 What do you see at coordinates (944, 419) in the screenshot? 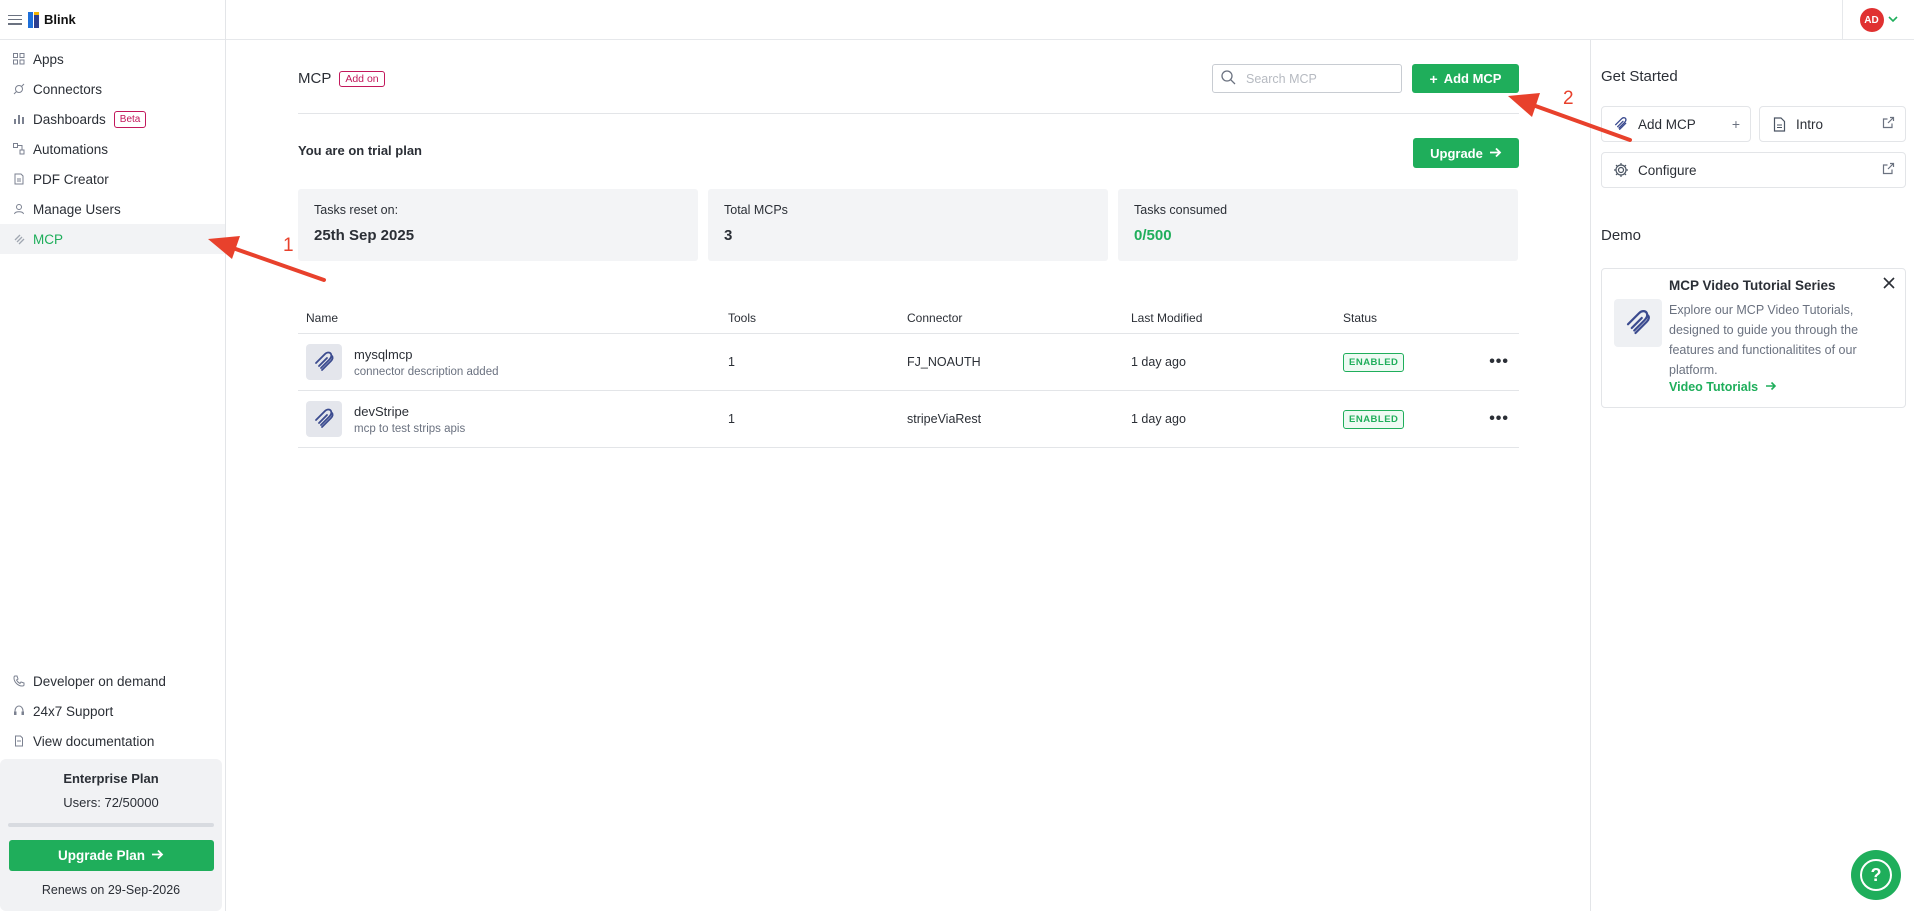
I see `mcp-connector: stripeViaRest` at bounding box center [944, 419].